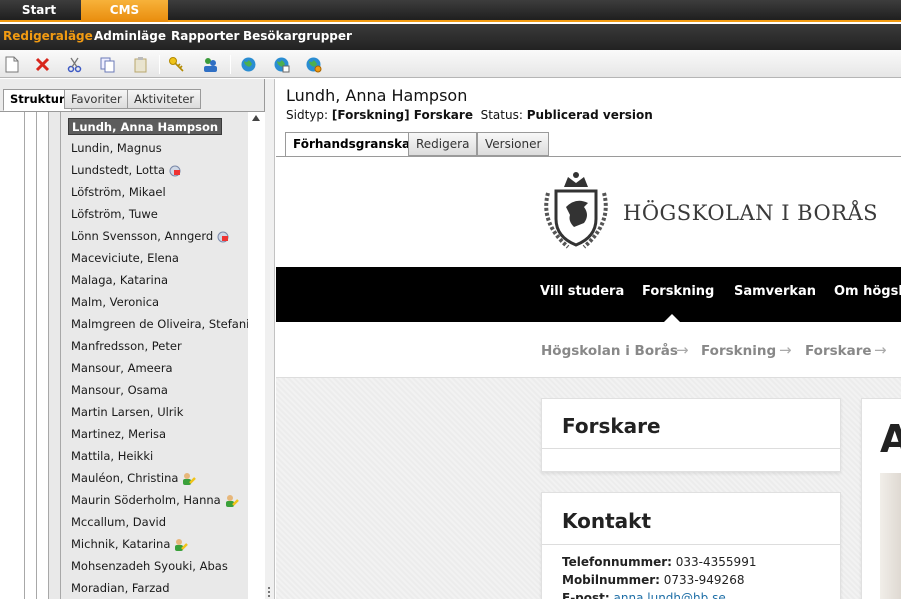 The width and height of the screenshot is (901, 599). What do you see at coordinates (609, 351) in the screenshot?
I see `breadcrumb-item: Högskolan i Borås` at bounding box center [609, 351].